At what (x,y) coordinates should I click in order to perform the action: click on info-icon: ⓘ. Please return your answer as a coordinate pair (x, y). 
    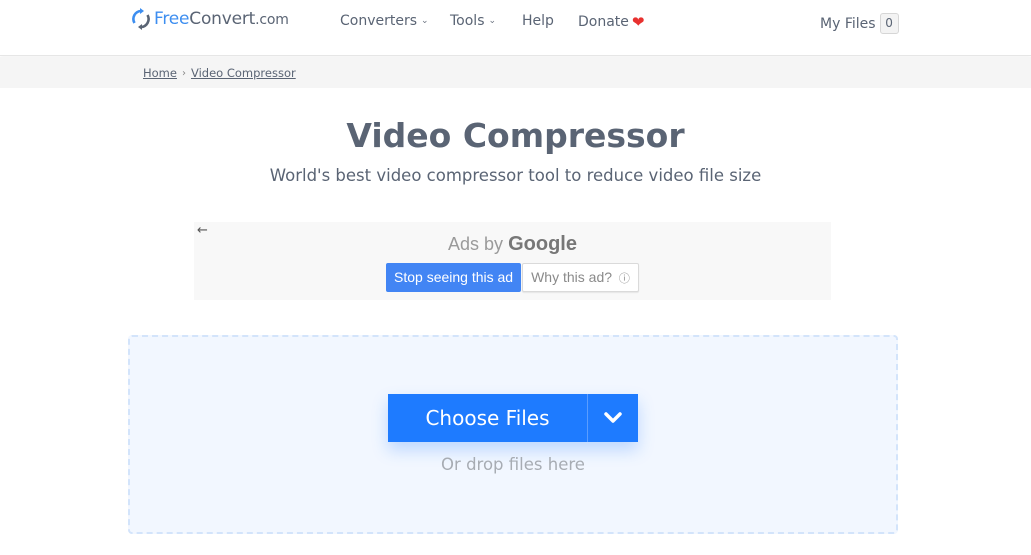
    Looking at the image, I should click on (624, 279).